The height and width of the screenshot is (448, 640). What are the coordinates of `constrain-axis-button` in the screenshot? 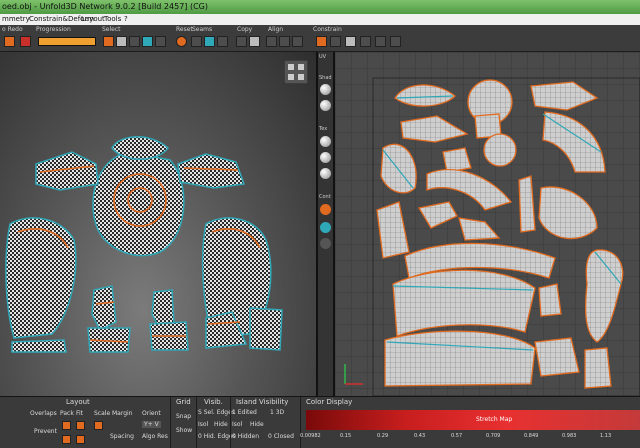 It's located at (395, 41).